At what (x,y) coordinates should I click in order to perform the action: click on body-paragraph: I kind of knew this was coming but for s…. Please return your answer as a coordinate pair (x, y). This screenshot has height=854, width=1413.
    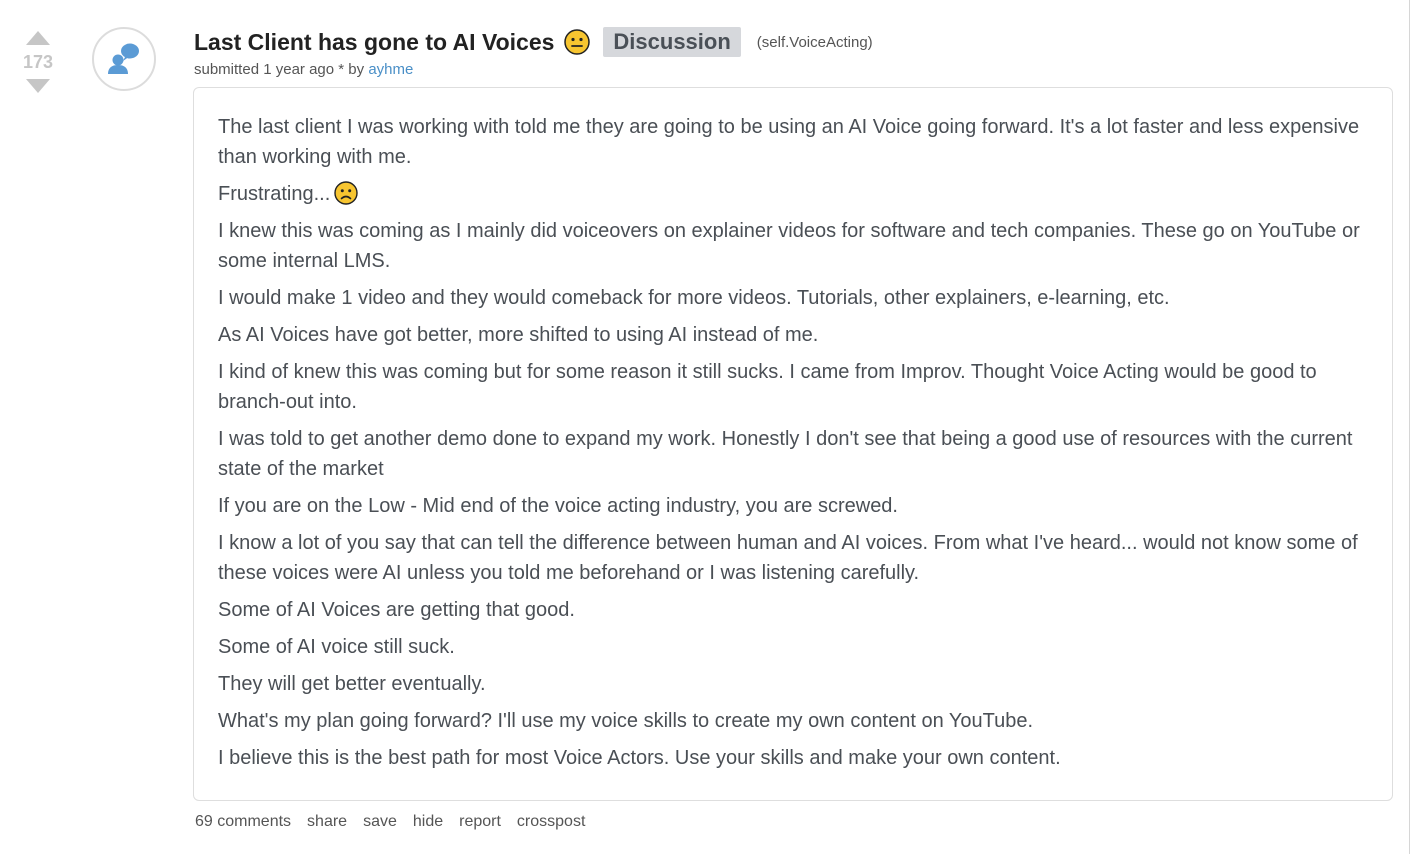
    Looking at the image, I should click on (767, 387).